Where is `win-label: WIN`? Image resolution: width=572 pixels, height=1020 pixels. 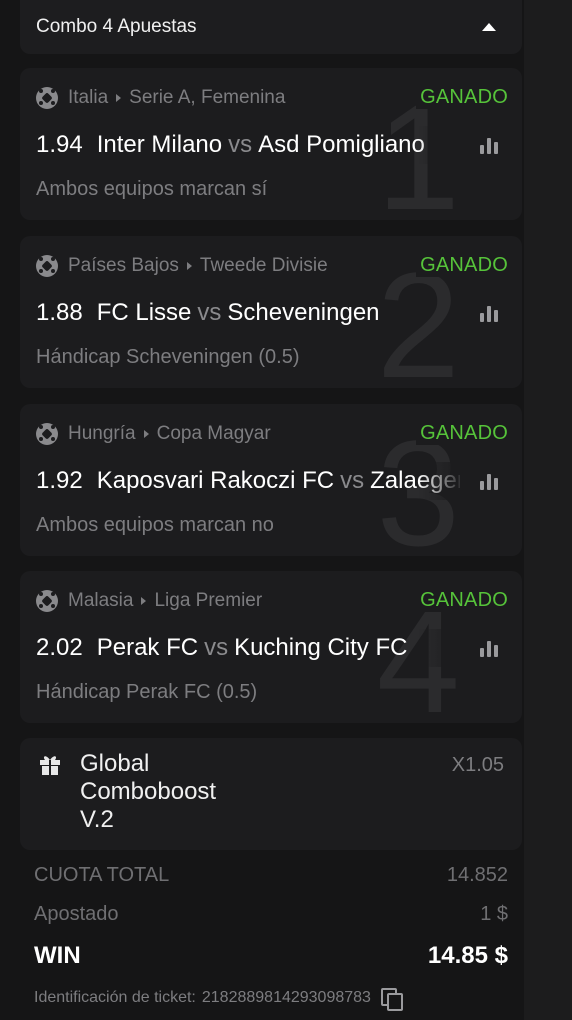 win-label: WIN is located at coordinates (57, 955).